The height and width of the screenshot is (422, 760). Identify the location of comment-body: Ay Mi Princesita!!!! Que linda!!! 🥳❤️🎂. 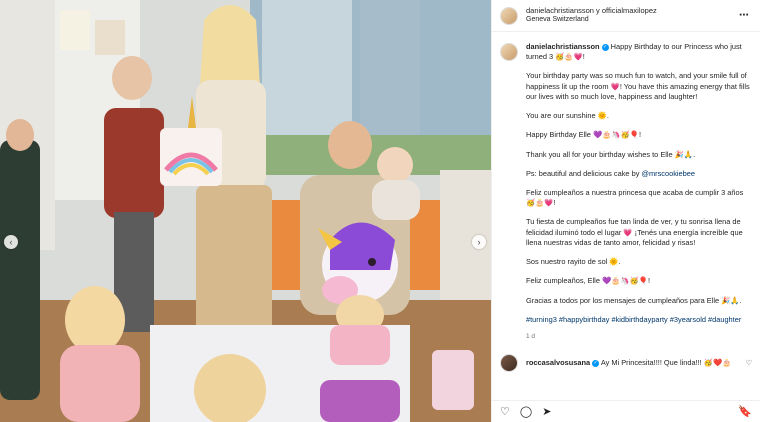
(666, 363).